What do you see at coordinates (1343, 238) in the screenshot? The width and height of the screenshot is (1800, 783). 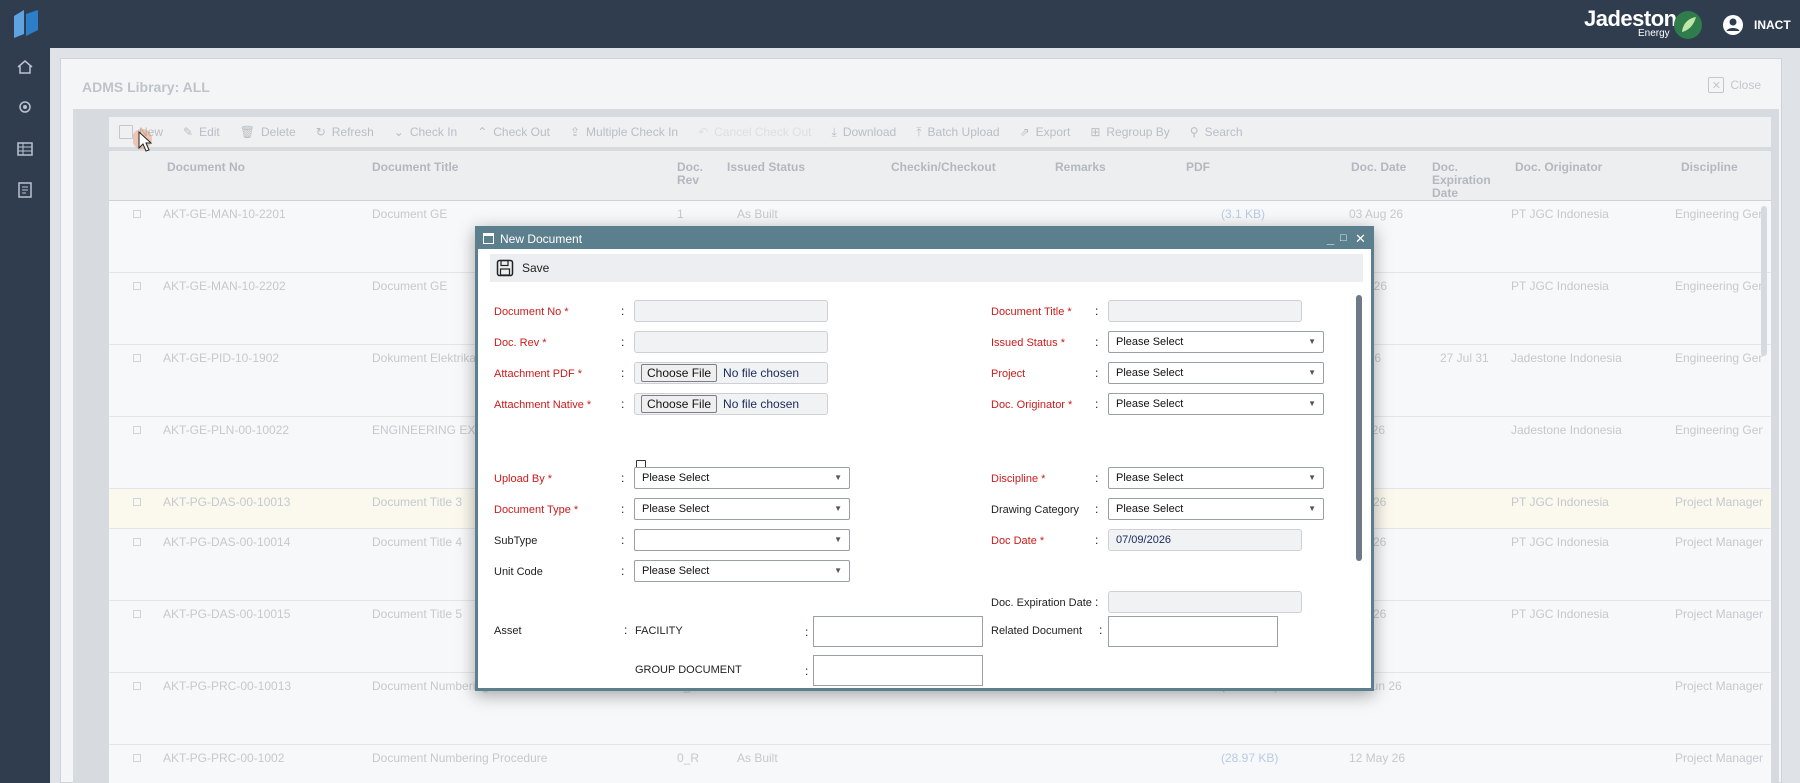 I see `maximize-icon: □` at bounding box center [1343, 238].